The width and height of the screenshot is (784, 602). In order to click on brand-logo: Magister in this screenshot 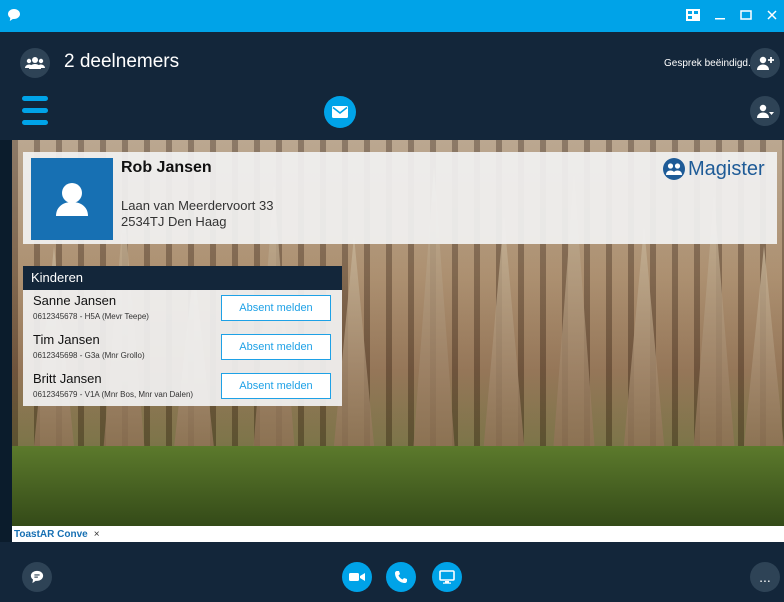, I will do `click(713, 169)`.